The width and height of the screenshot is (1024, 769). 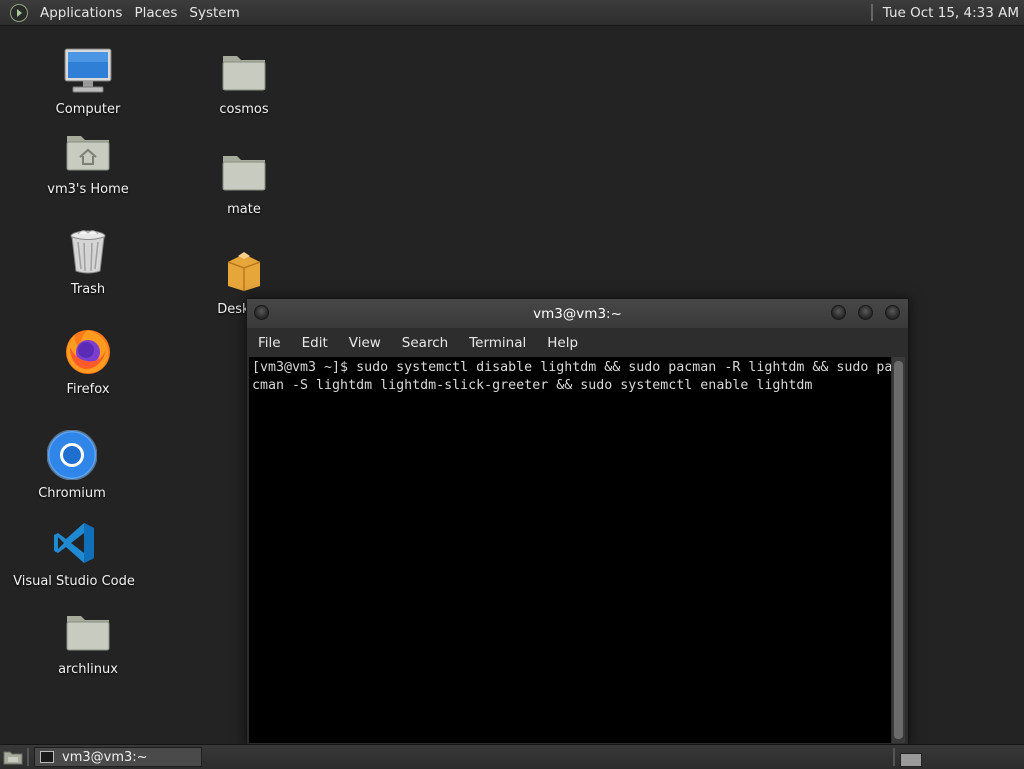 I want to click on trash-icon, so click(x=88, y=251).